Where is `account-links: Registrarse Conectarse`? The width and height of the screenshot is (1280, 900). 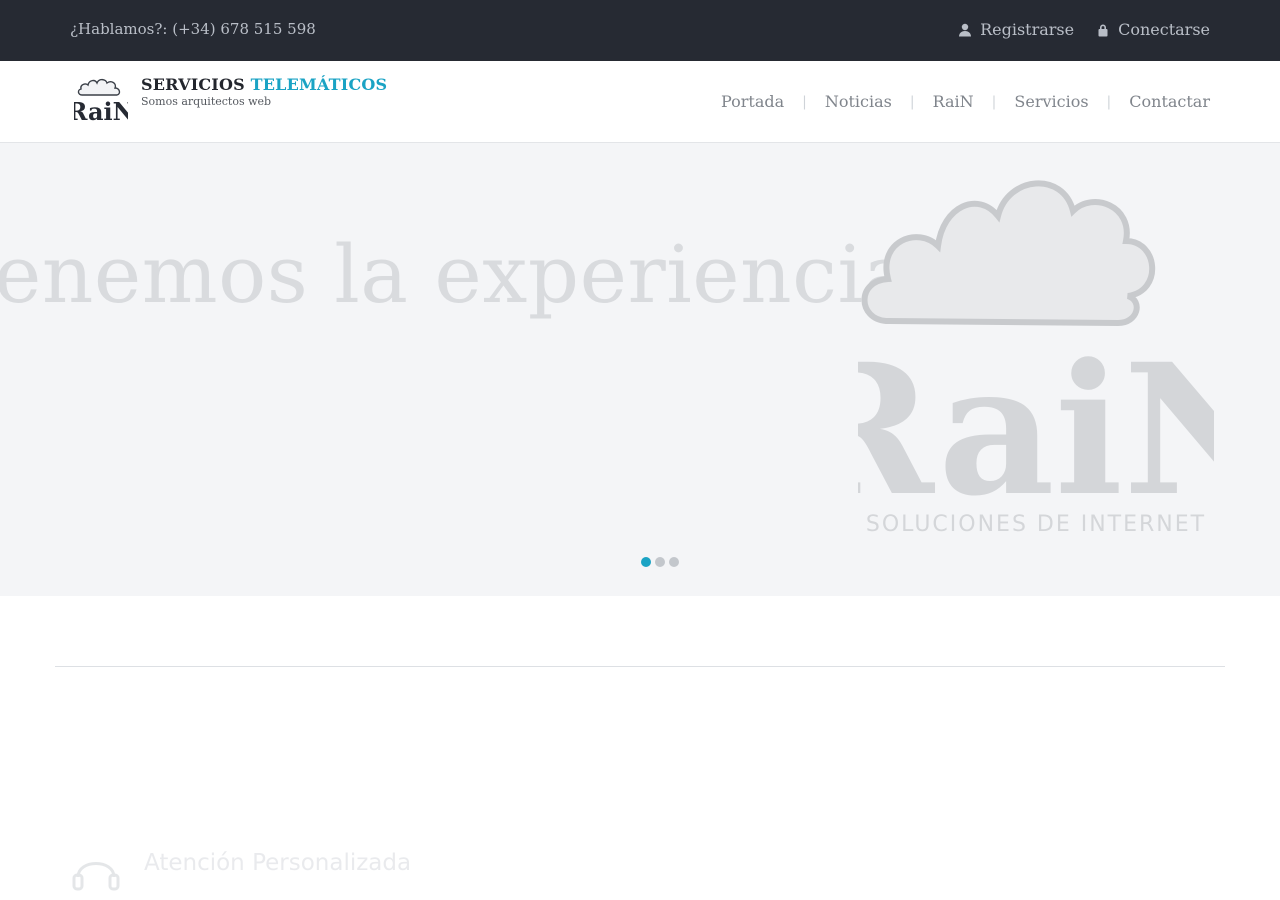
account-links: Registrarse Conectarse is located at coordinates (1084, 29).